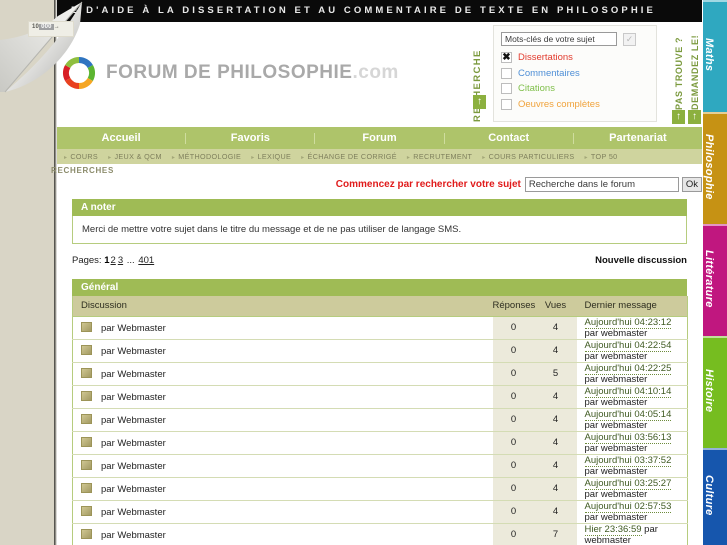  What do you see at coordinates (601, 156) in the screenshot?
I see `subnav-item-7: TOP 50` at bounding box center [601, 156].